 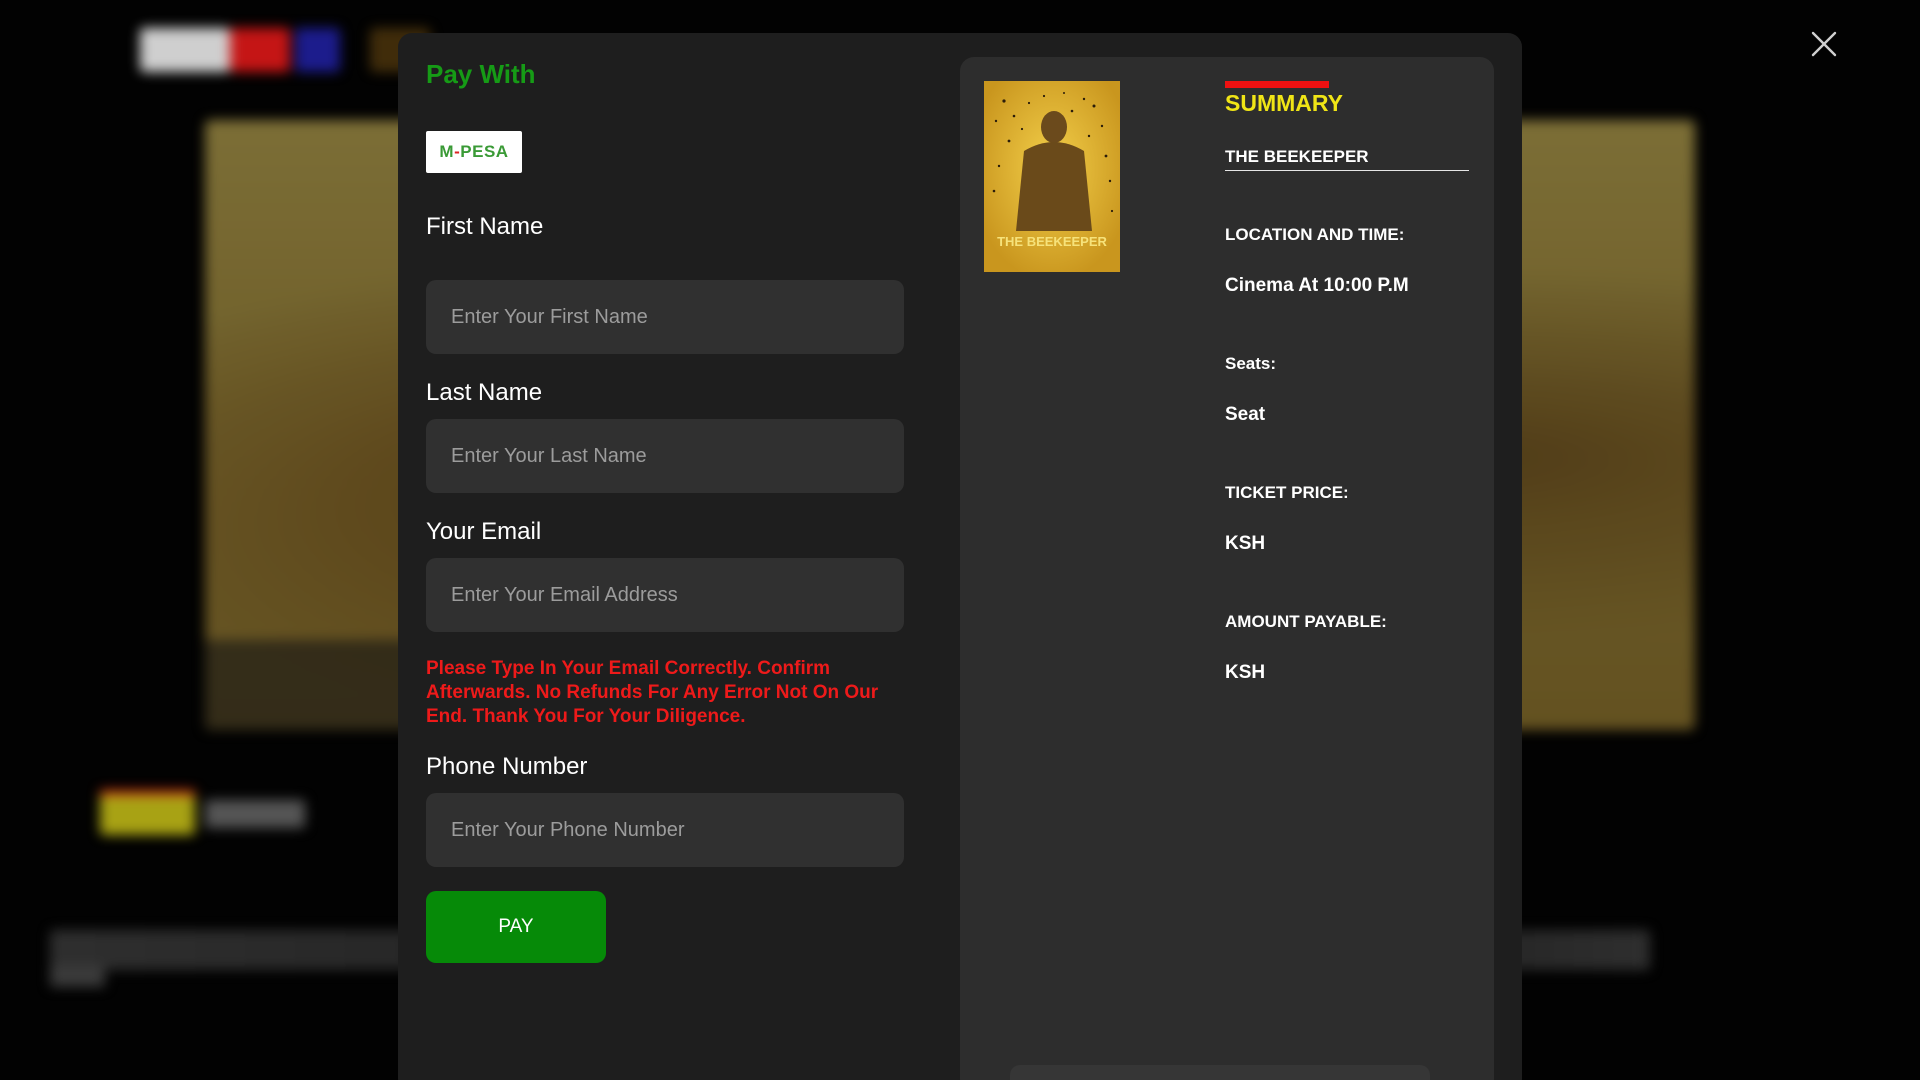 I want to click on ticket-price-value: KSH, so click(x=1245, y=543).